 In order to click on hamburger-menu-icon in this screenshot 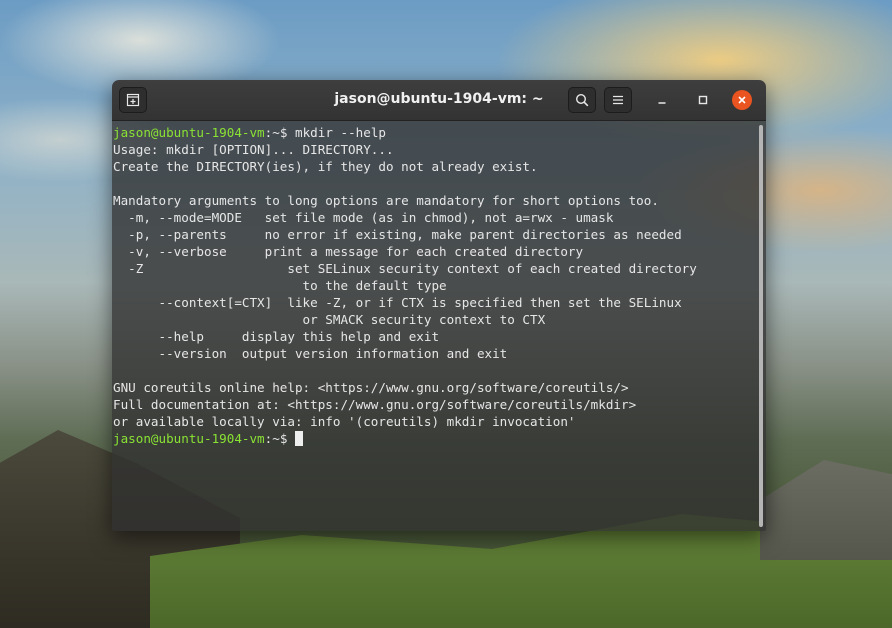, I will do `click(618, 100)`.